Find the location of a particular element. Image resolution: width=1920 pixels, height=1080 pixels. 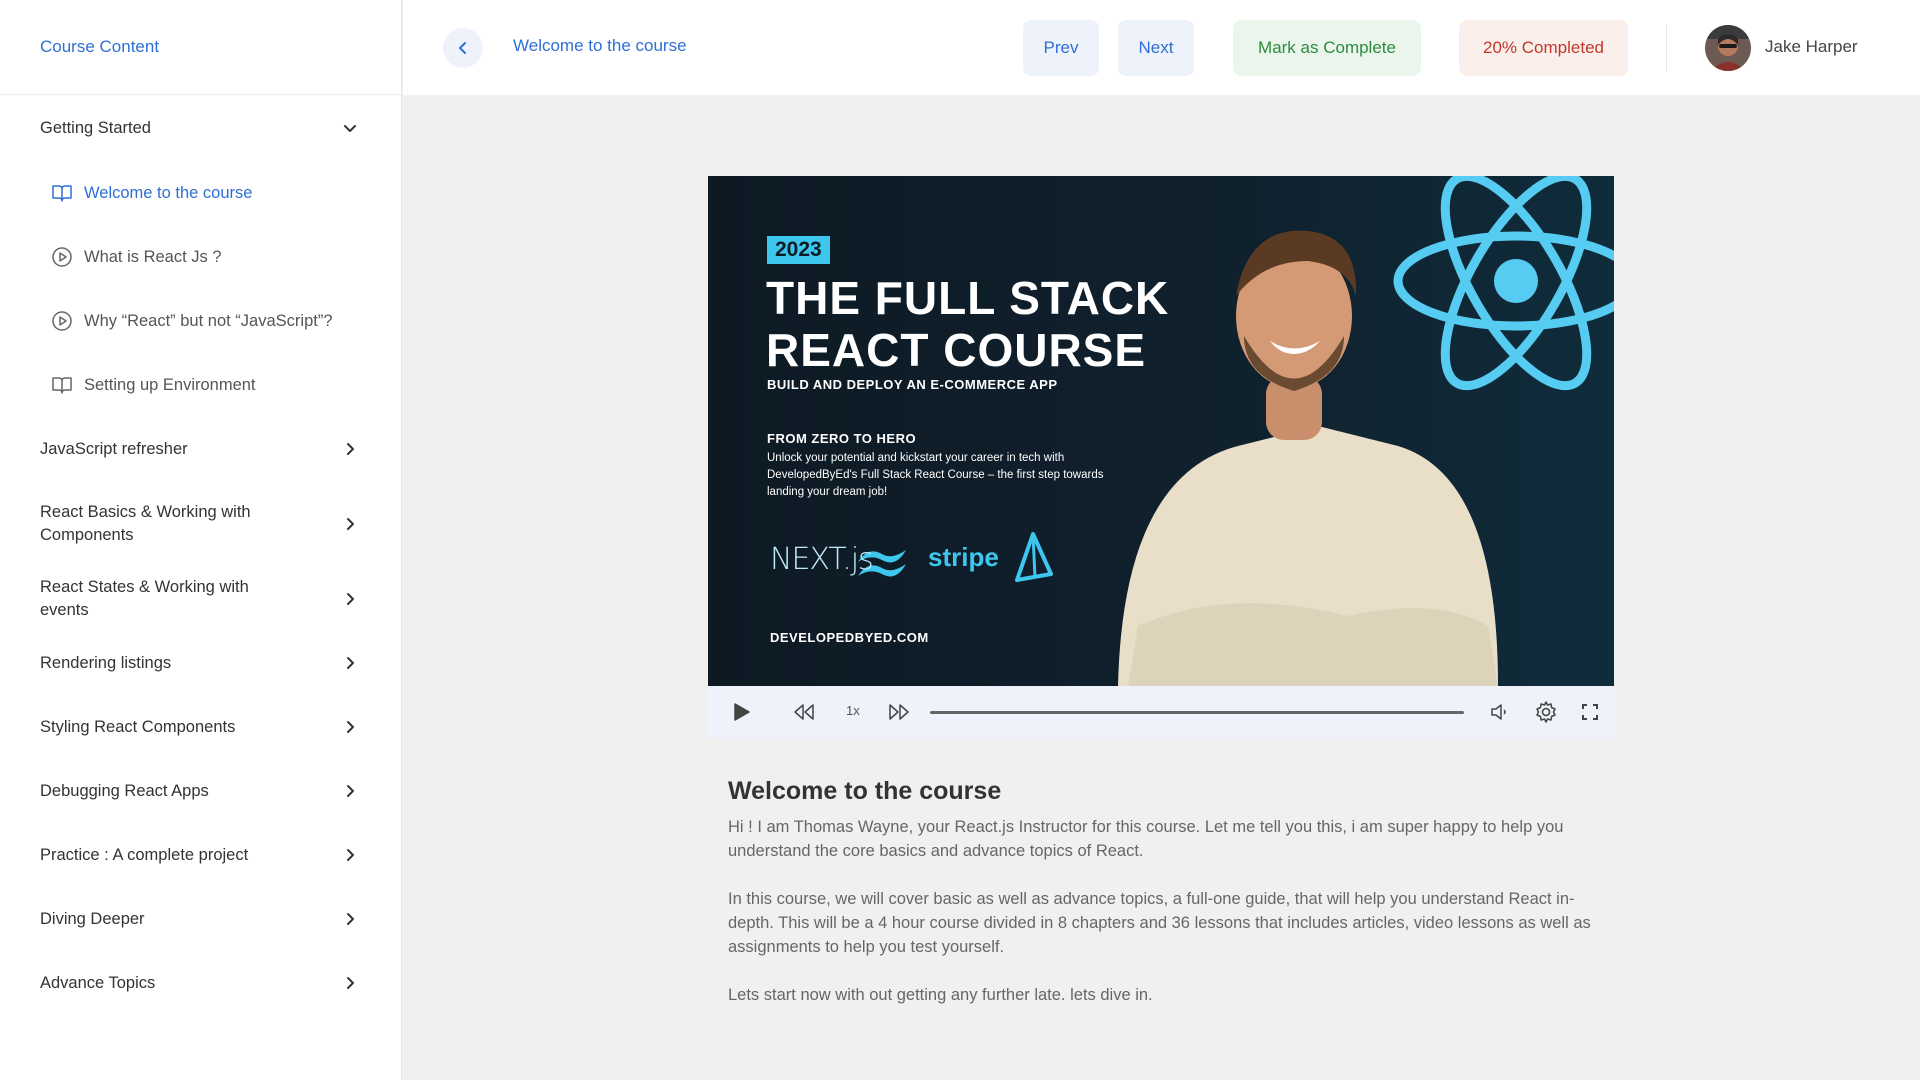

prev-button: Prev is located at coordinates (1061, 48).